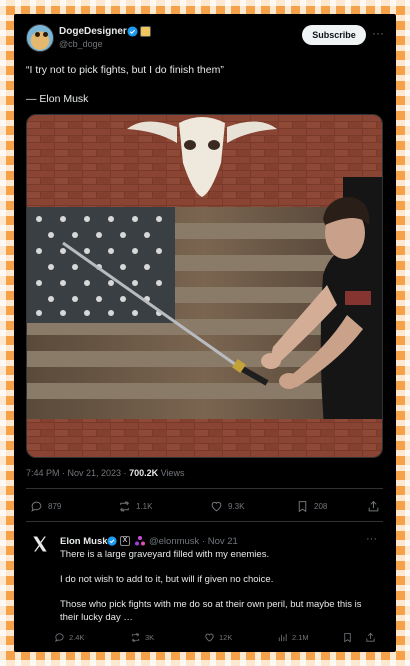  I want to click on quoted-actions: 2.4K 3K 12K 2.1M, so click(217, 639).